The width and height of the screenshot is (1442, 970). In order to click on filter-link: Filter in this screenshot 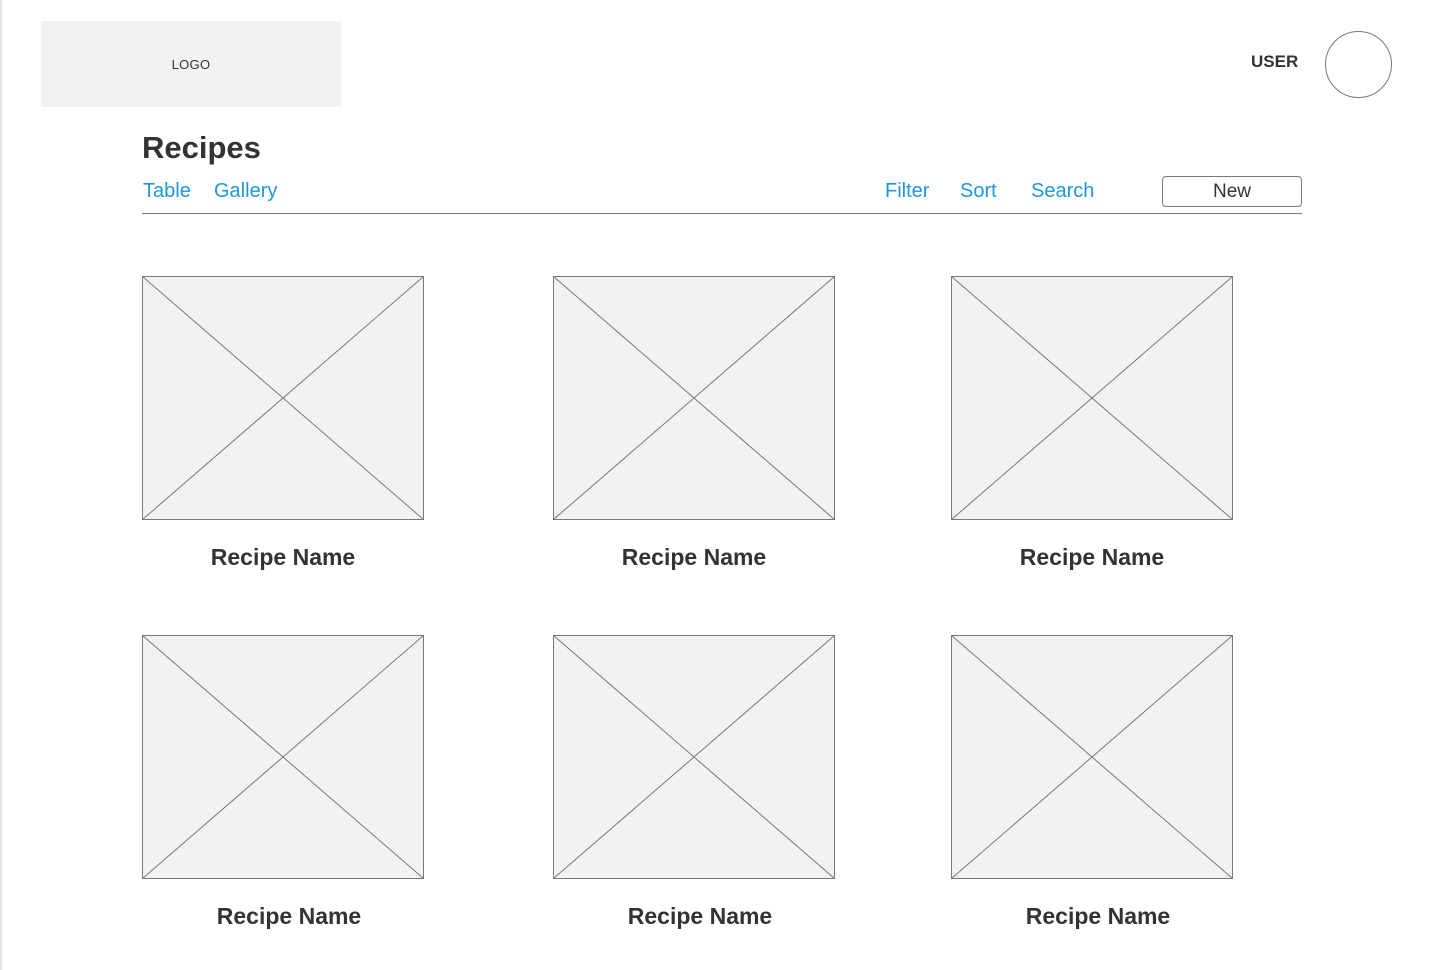, I will do `click(907, 191)`.